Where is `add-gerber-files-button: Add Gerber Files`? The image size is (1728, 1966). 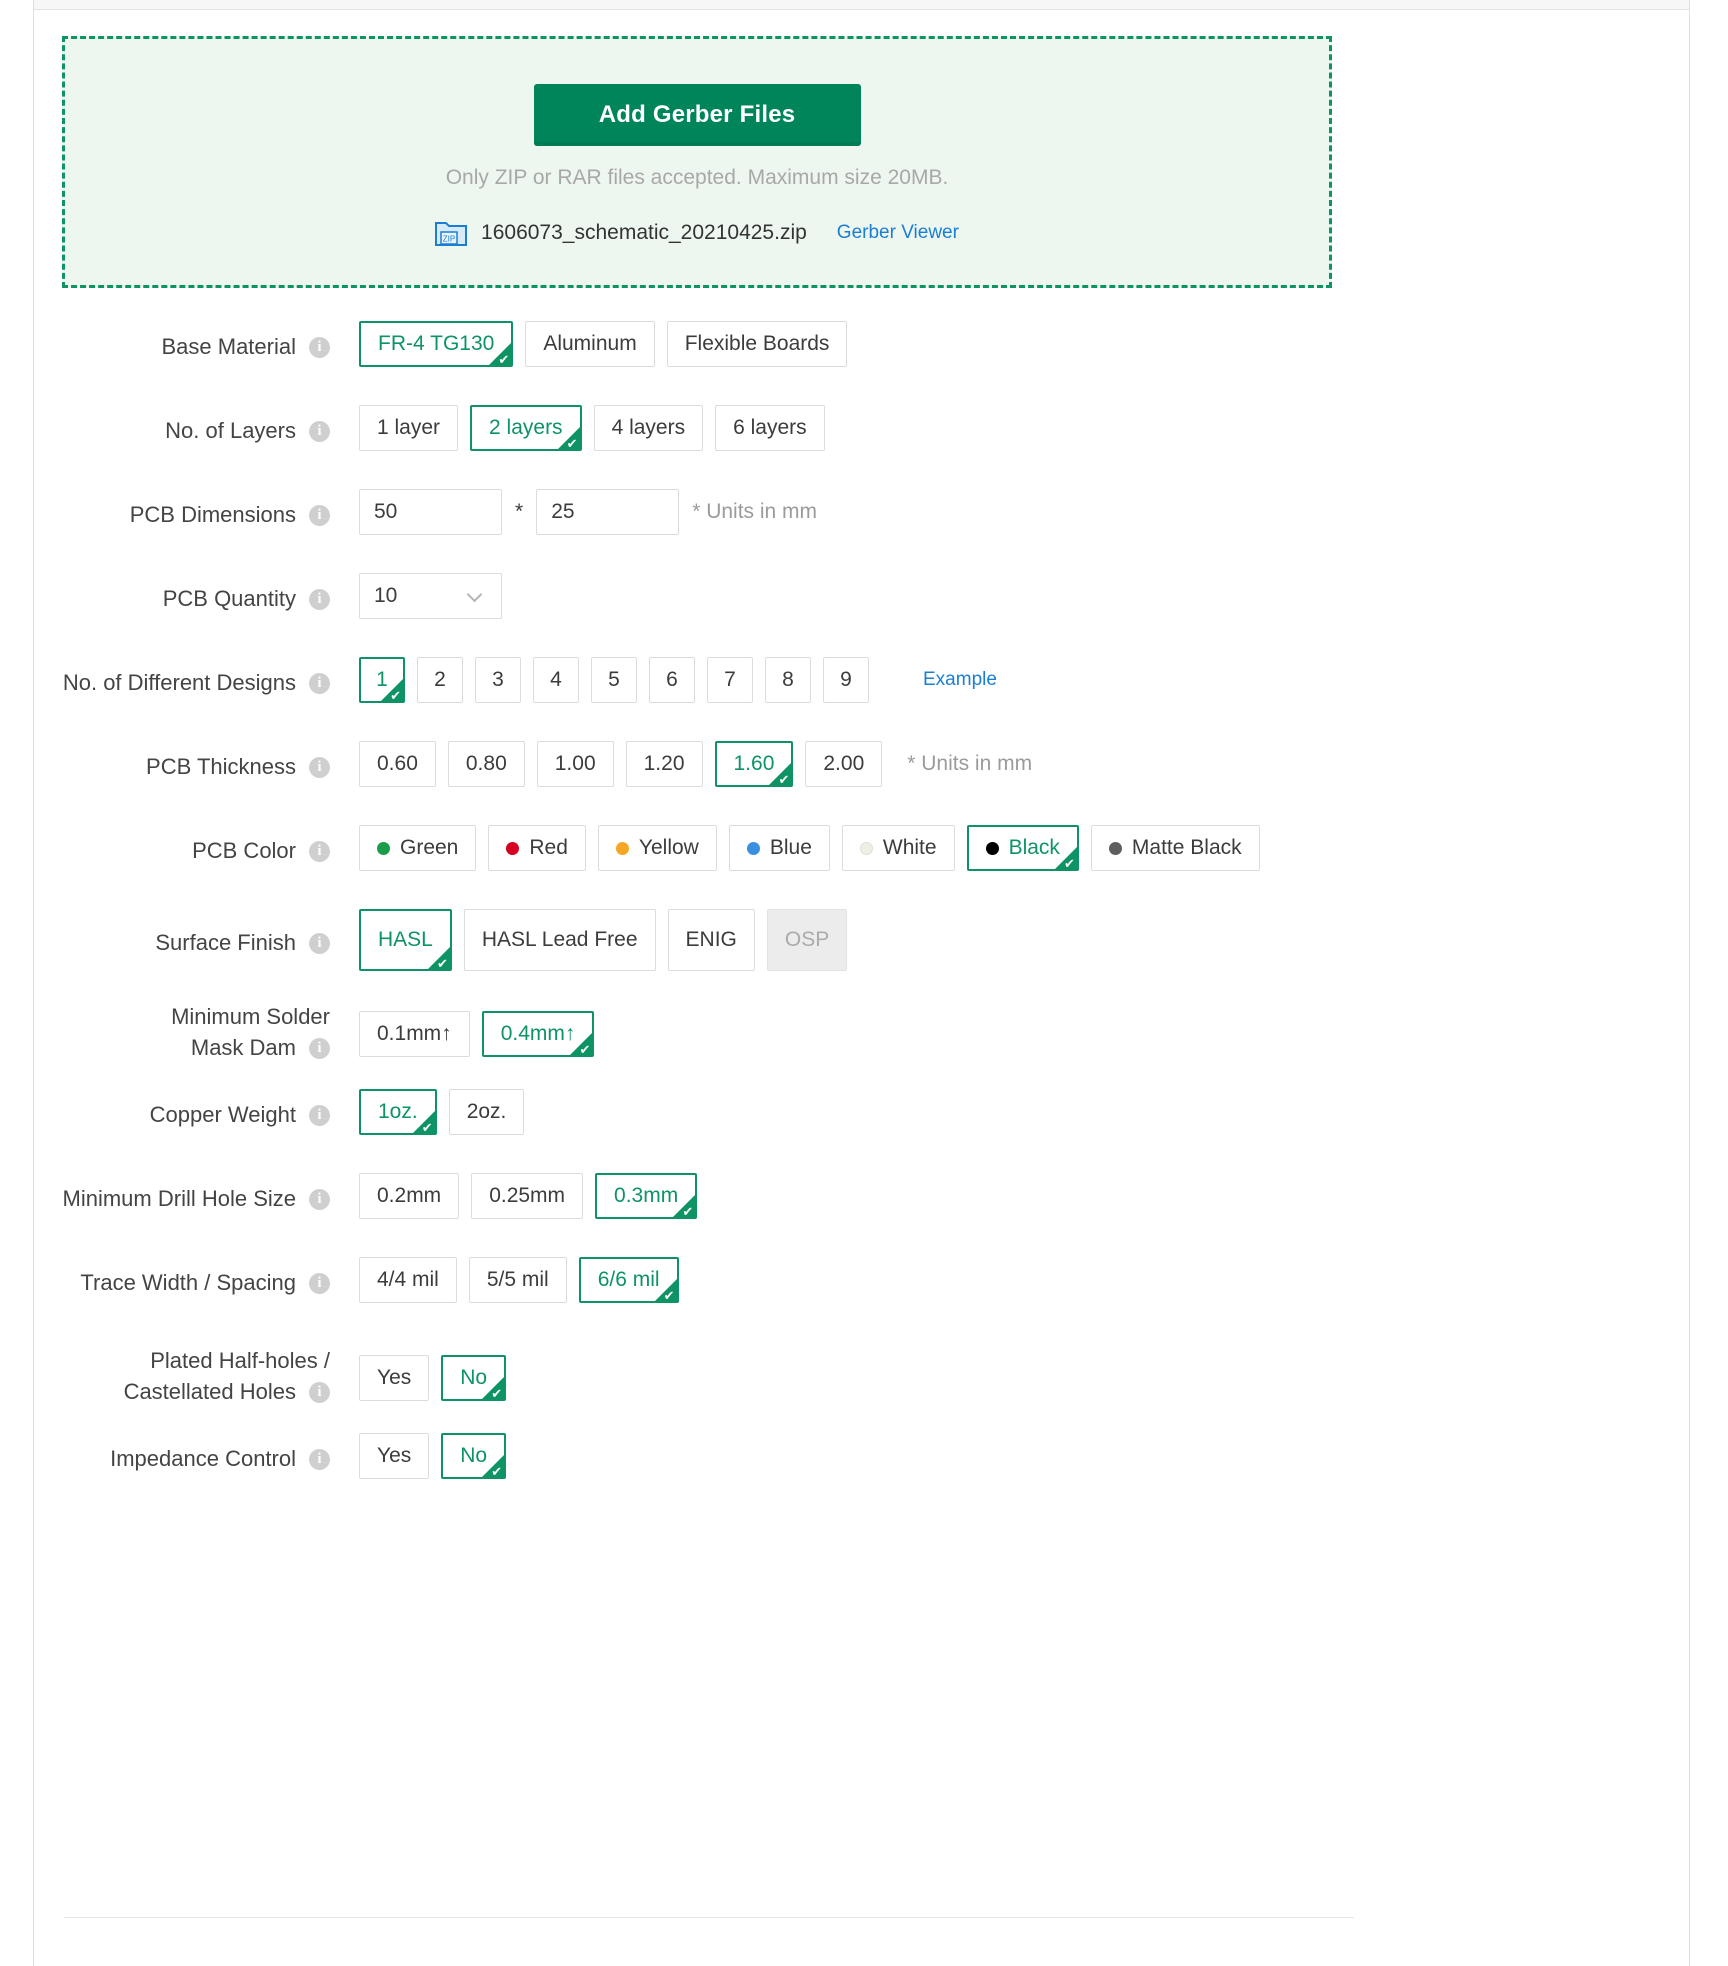 add-gerber-files-button: Add Gerber Files is located at coordinates (697, 115).